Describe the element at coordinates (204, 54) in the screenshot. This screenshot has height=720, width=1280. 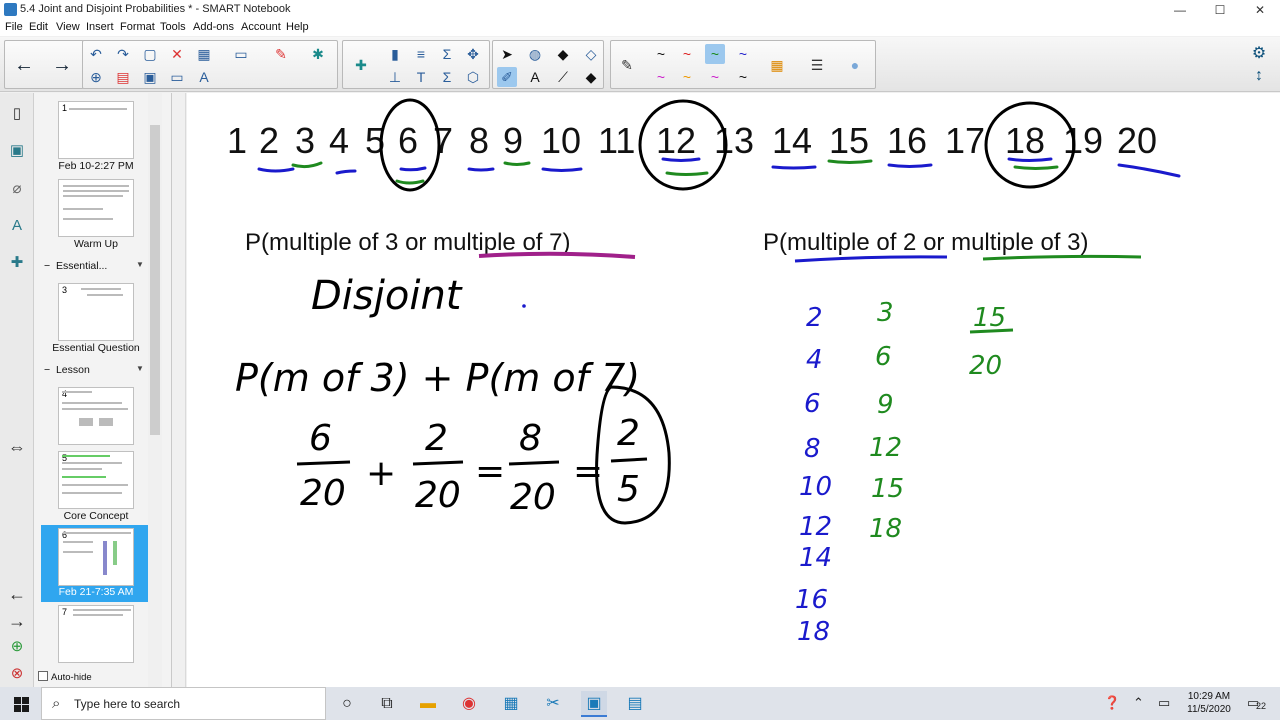
I see `table-icon: ▦` at that location.